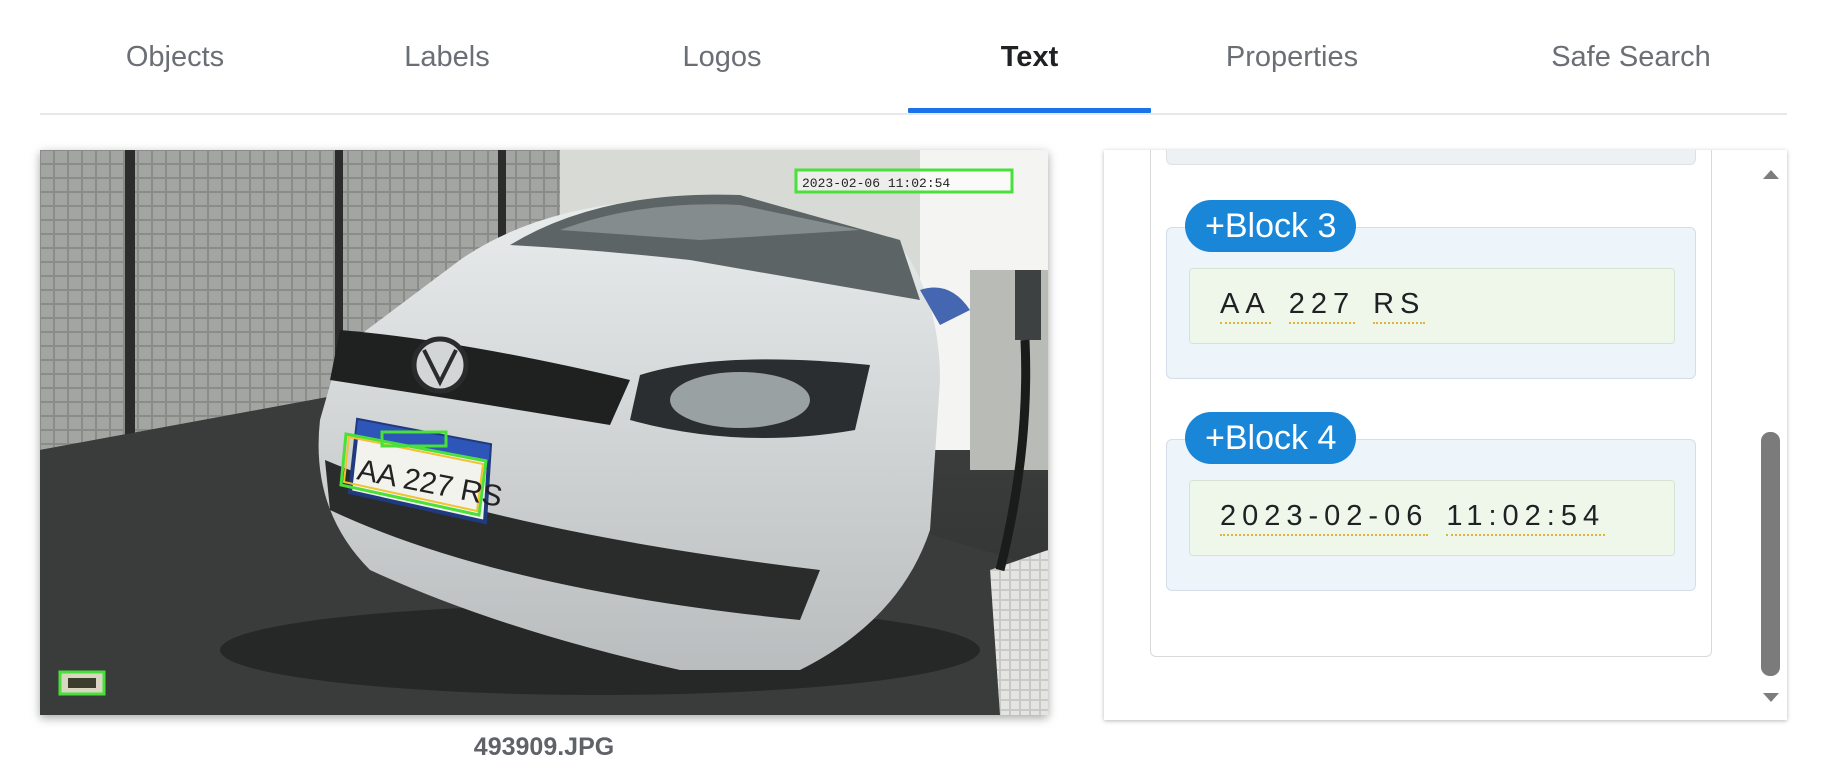 The image size is (1827, 762). I want to click on text-block-4: +Block 4 2023-02-06 11:02:54, so click(1431, 501).